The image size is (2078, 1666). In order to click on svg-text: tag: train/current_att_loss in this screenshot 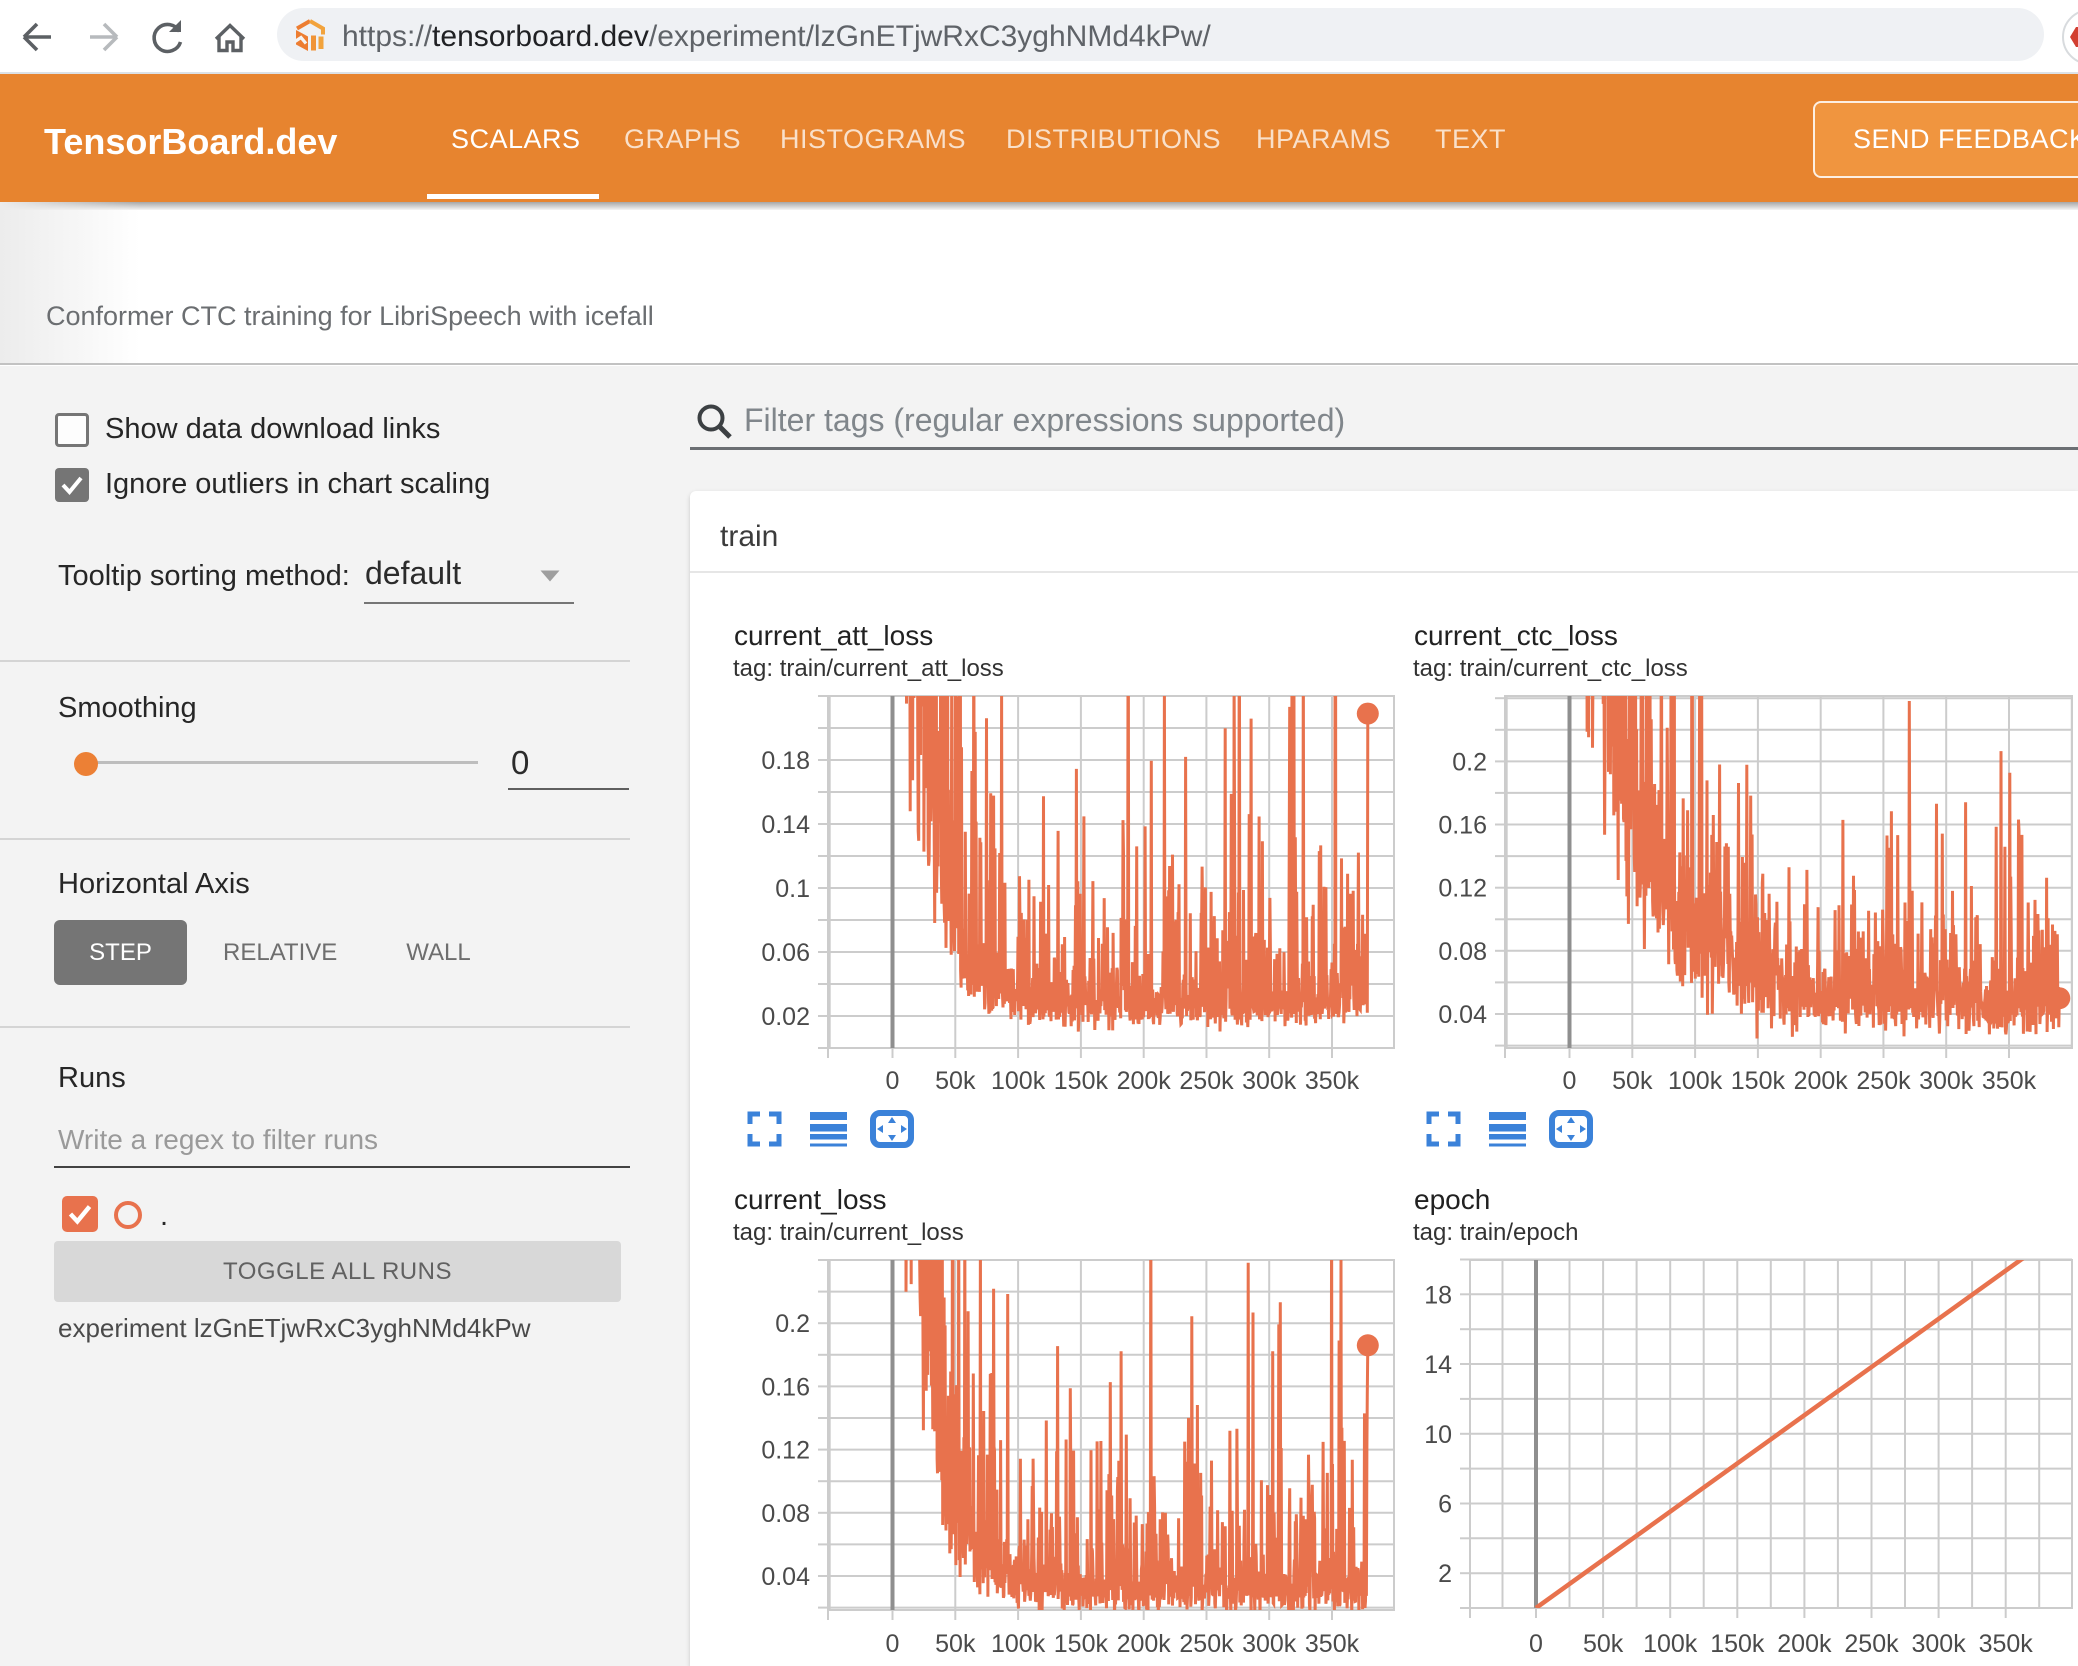, I will do `click(868, 668)`.